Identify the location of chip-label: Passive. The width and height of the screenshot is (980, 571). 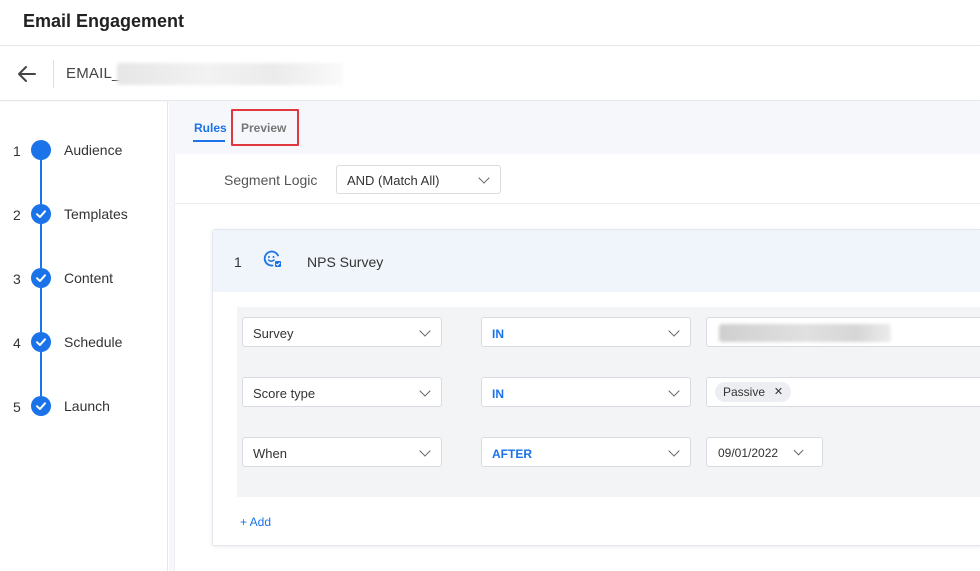
(744, 392).